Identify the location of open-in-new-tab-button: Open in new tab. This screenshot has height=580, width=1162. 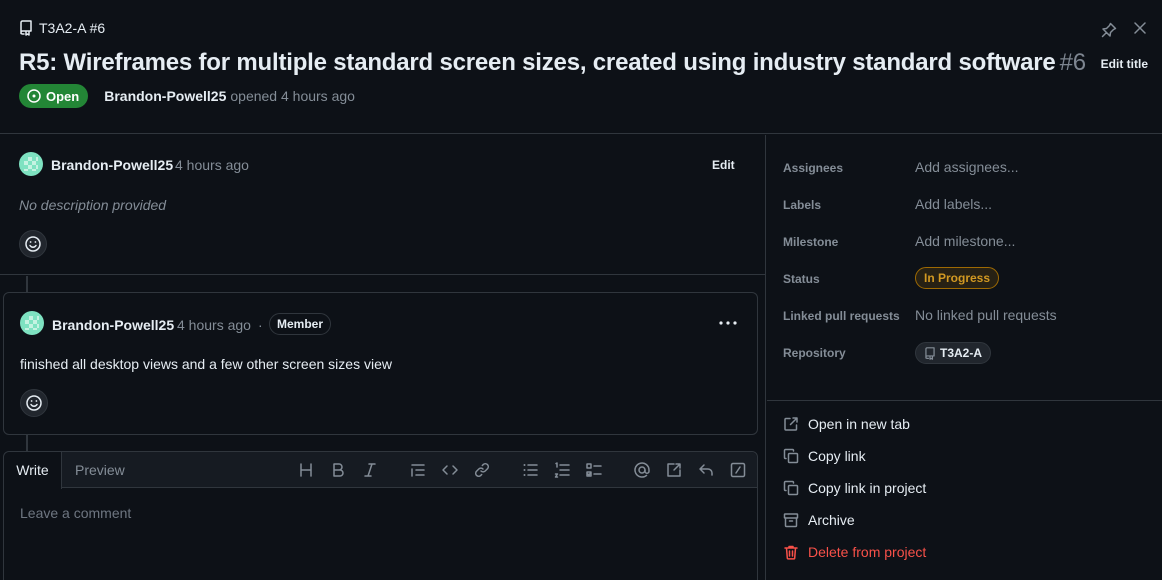
(846, 424).